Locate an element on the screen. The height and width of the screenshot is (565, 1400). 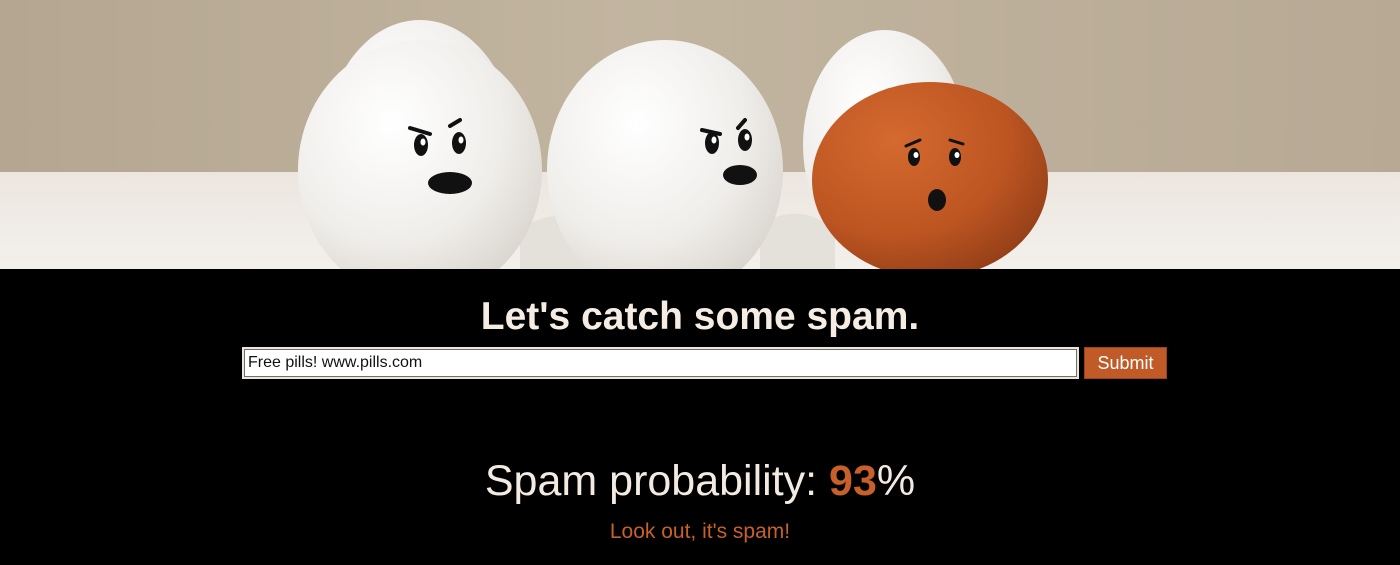
message-input is located at coordinates (660, 363).